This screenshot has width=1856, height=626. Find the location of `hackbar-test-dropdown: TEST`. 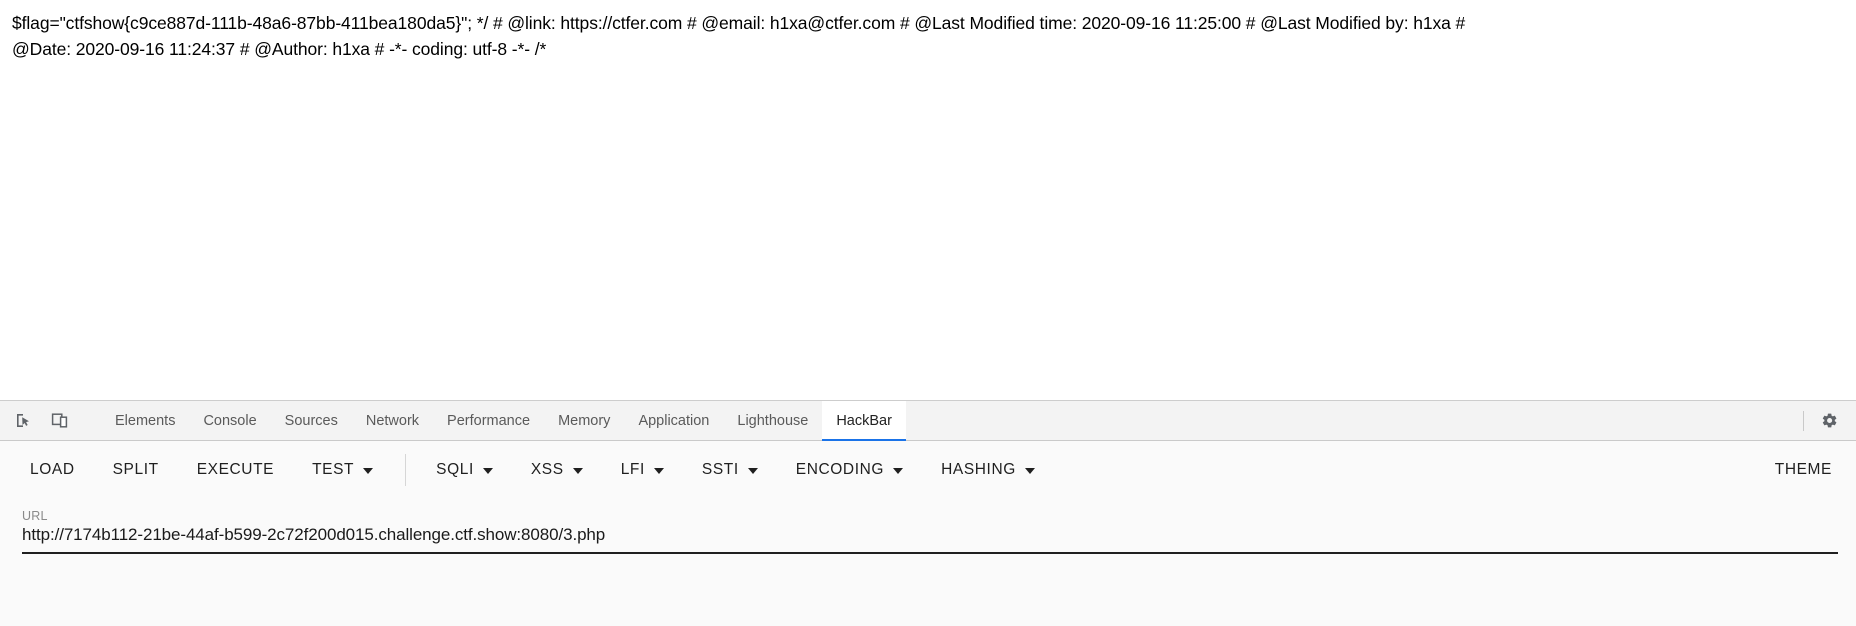

hackbar-test-dropdown: TEST is located at coordinates (343, 470).